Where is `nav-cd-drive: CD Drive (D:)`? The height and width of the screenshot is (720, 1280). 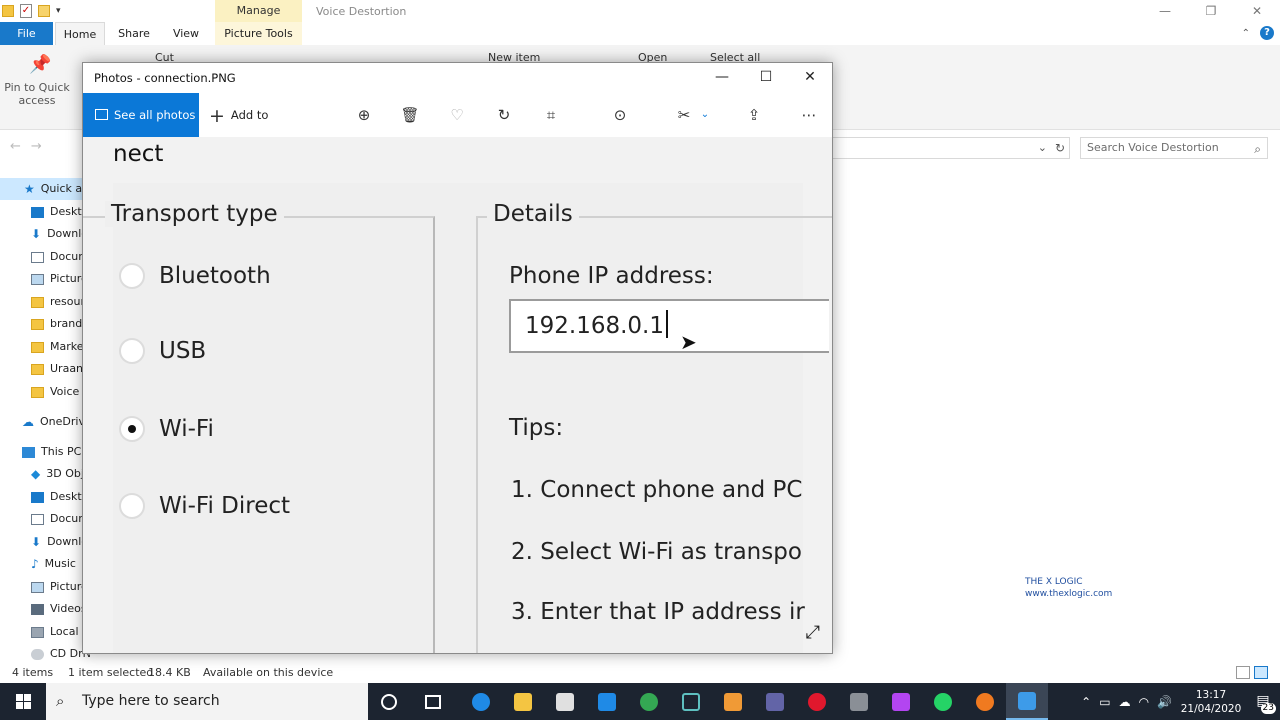
nav-cd-drive: CD Drive (D:) is located at coordinates (45, 654).